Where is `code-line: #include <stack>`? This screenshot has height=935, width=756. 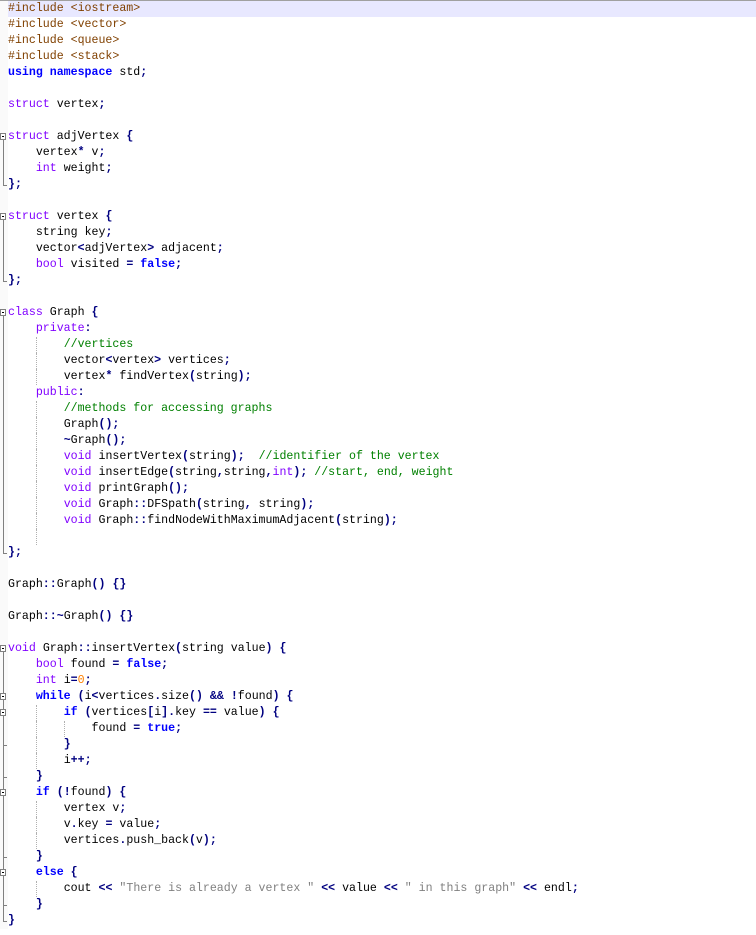
code-line: #include <stack> is located at coordinates (378, 57).